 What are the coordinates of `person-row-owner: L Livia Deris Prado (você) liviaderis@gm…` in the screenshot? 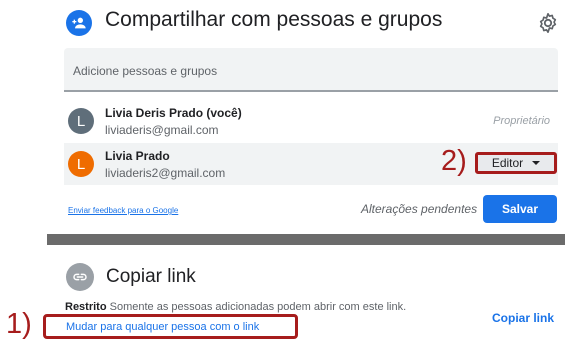 It's located at (311, 121).